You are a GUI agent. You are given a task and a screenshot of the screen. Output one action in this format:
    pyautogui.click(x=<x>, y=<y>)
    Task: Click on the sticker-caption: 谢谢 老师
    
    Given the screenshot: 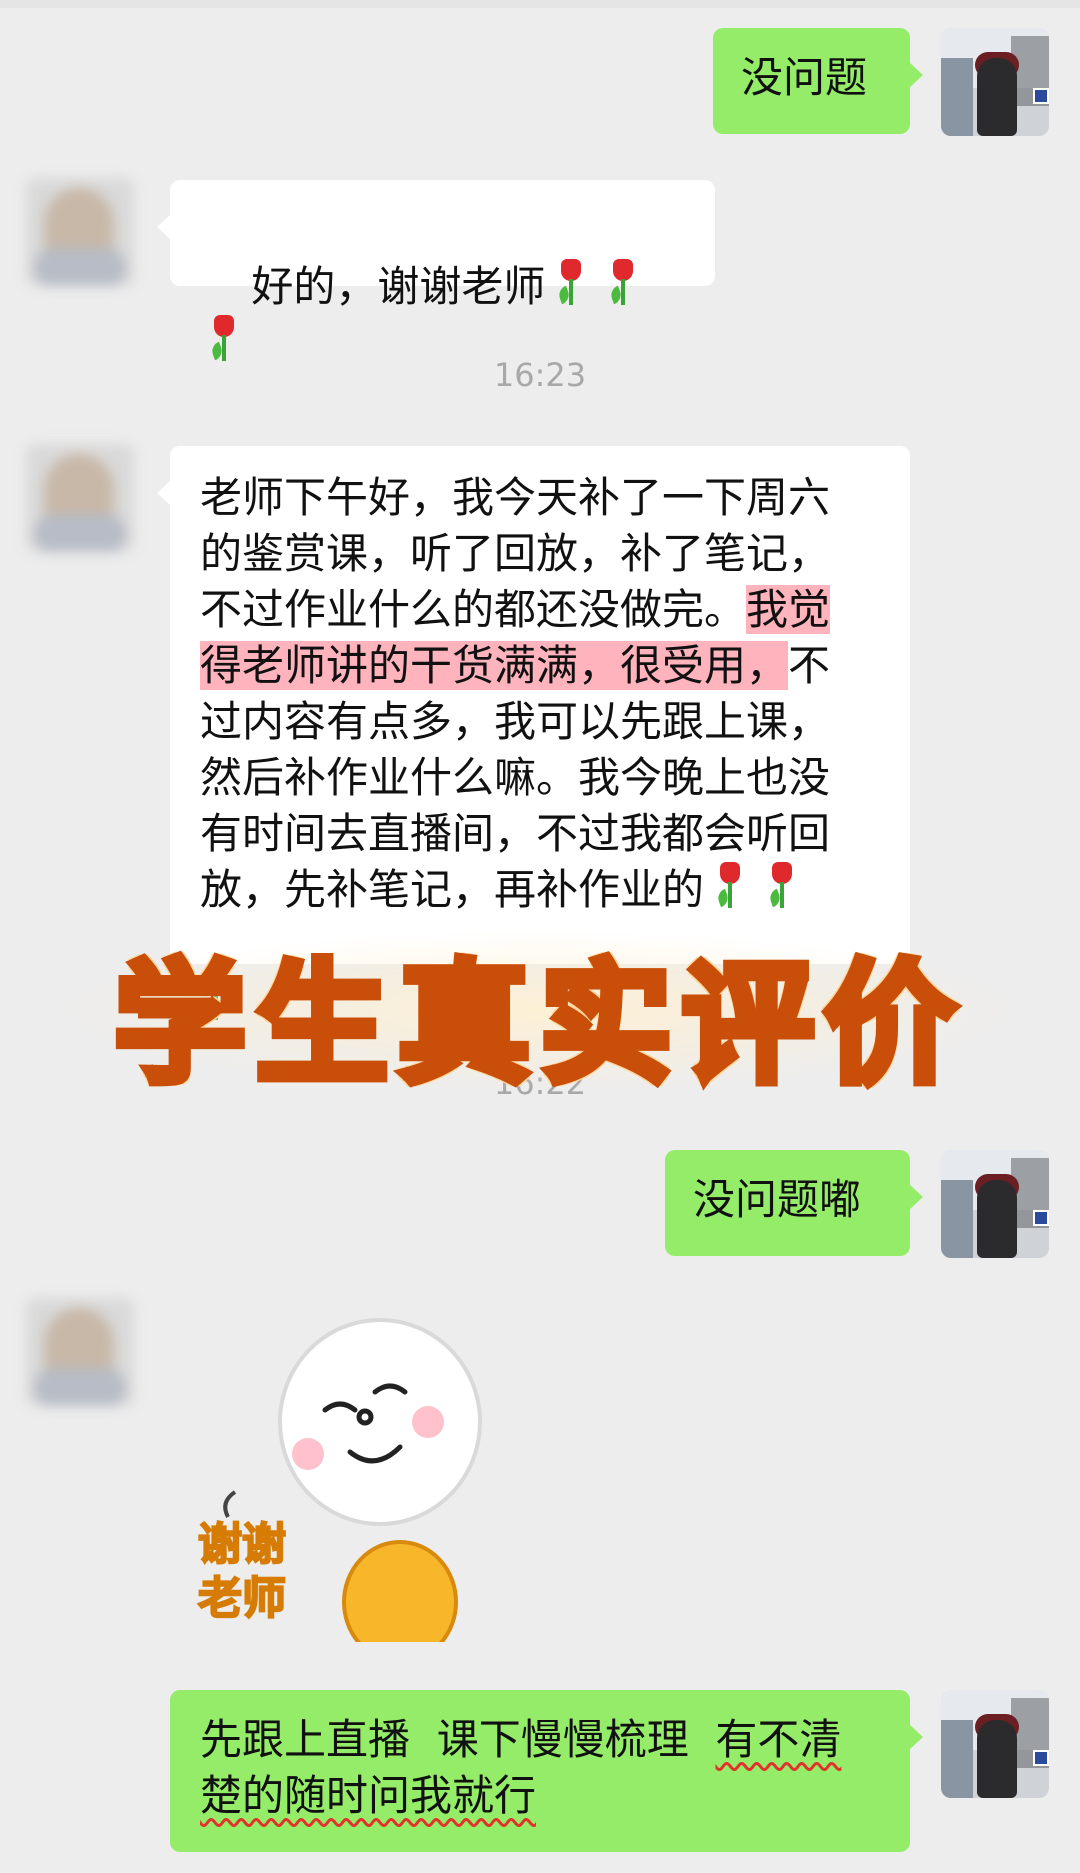 What is the action you would take?
    pyautogui.click(x=242, y=1571)
    